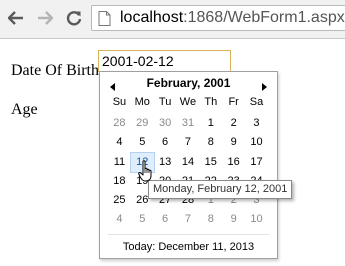 The width and height of the screenshot is (345, 266). I want to click on page-icon, so click(104, 21).